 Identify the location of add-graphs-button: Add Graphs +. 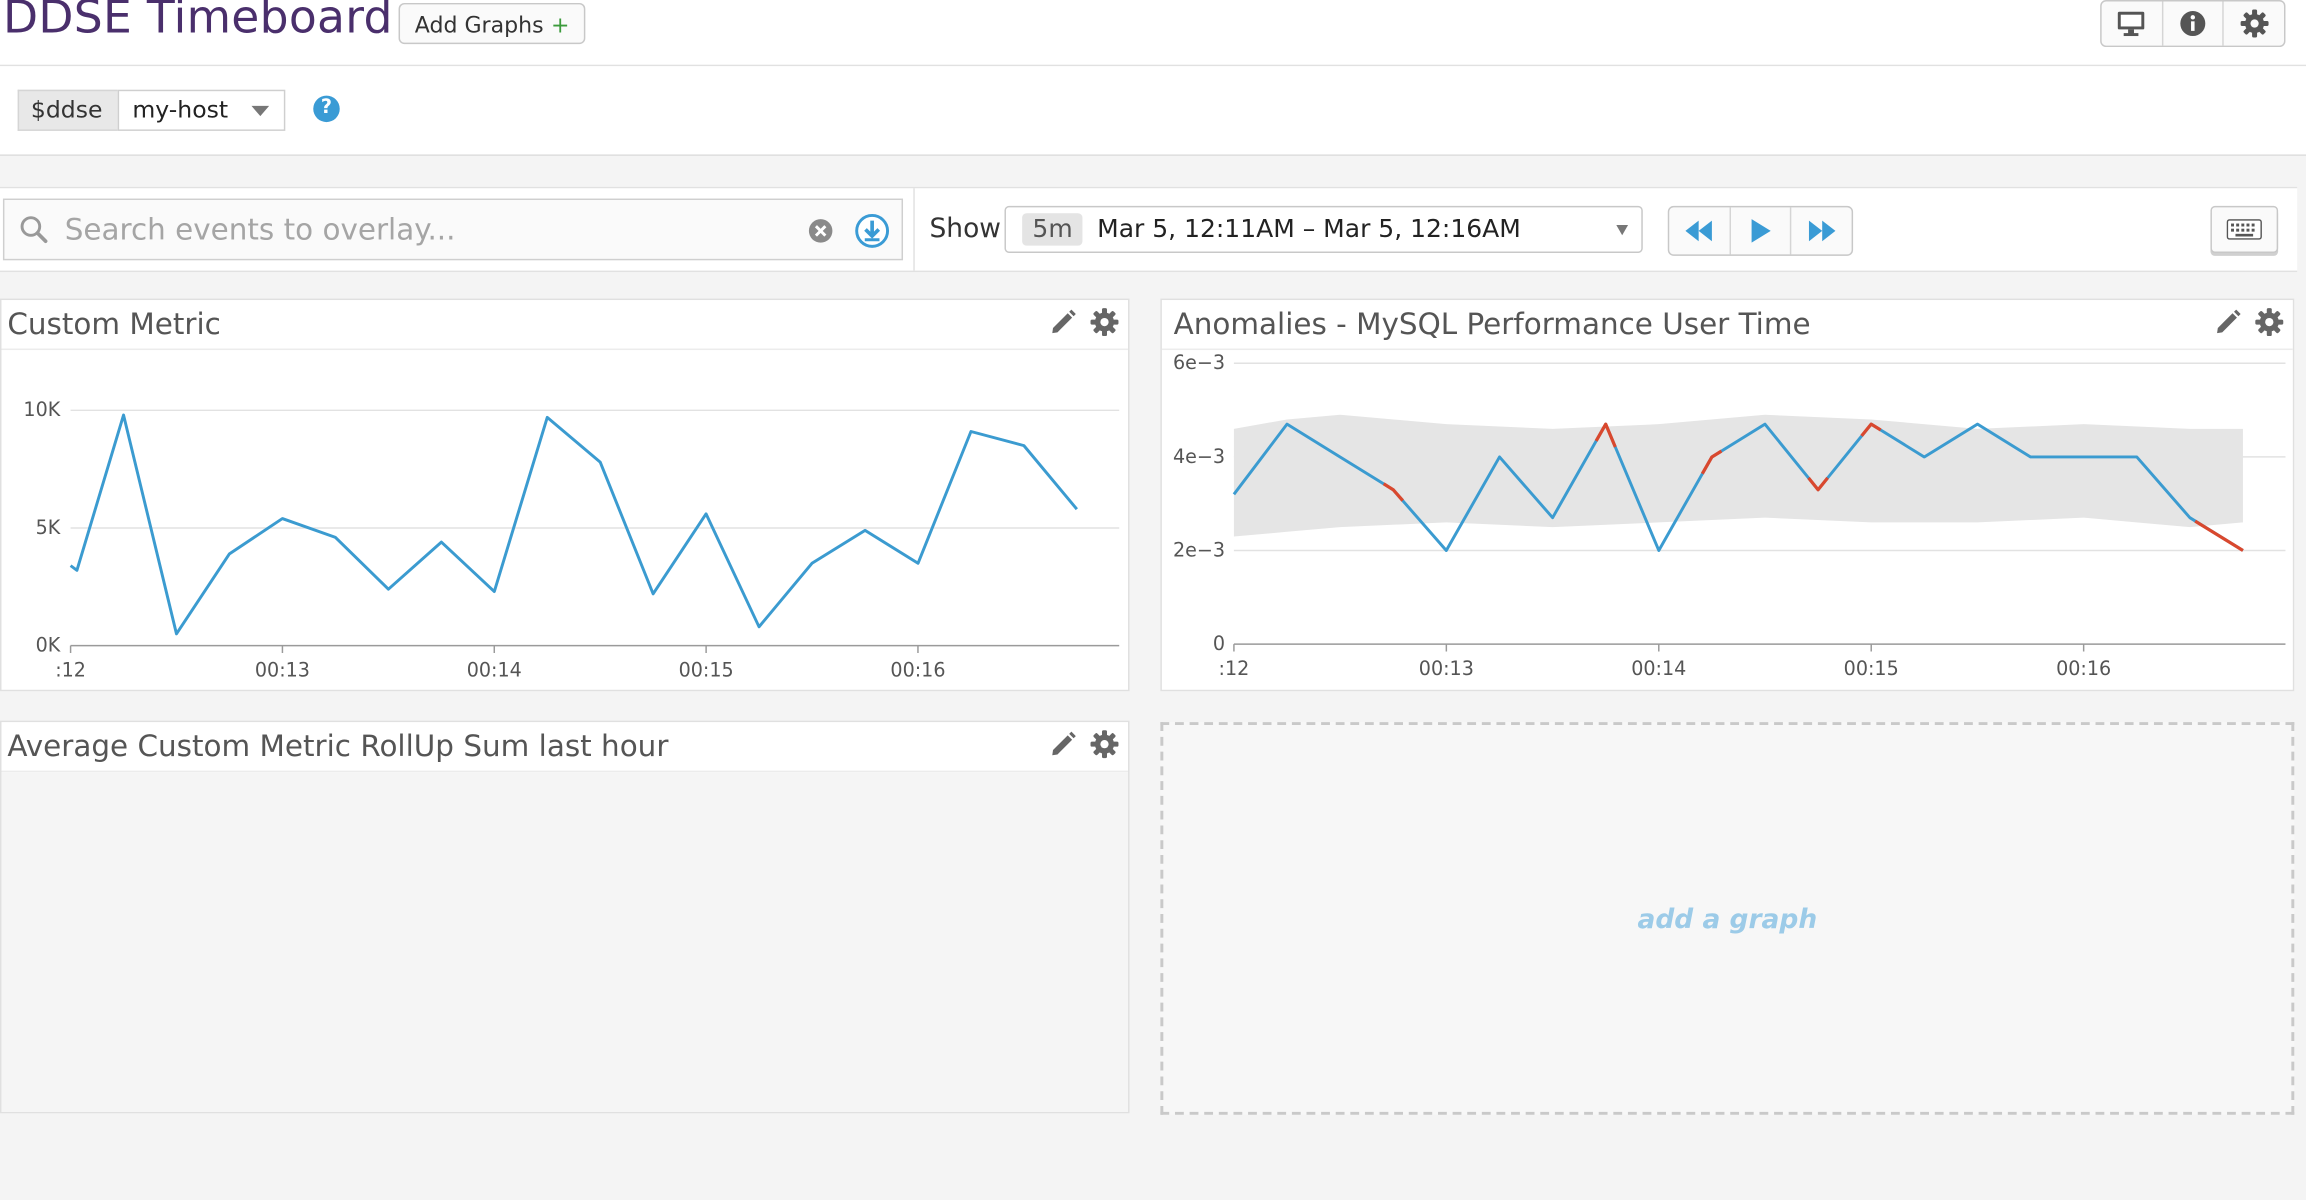
(492, 23).